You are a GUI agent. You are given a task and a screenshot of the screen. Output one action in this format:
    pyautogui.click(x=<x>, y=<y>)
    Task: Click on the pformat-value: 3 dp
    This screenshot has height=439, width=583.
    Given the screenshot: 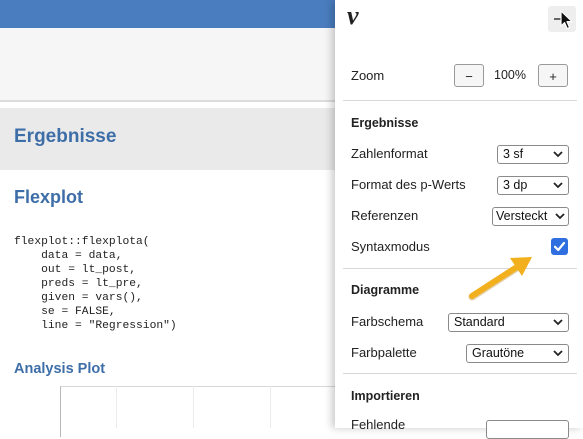 What is the action you would take?
    pyautogui.click(x=515, y=185)
    